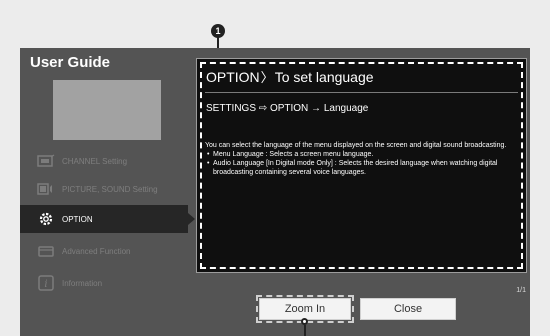  What do you see at coordinates (107, 219) in the screenshot?
I see `sidebar-item-option: OPTION` at bounding box center [107, 219].